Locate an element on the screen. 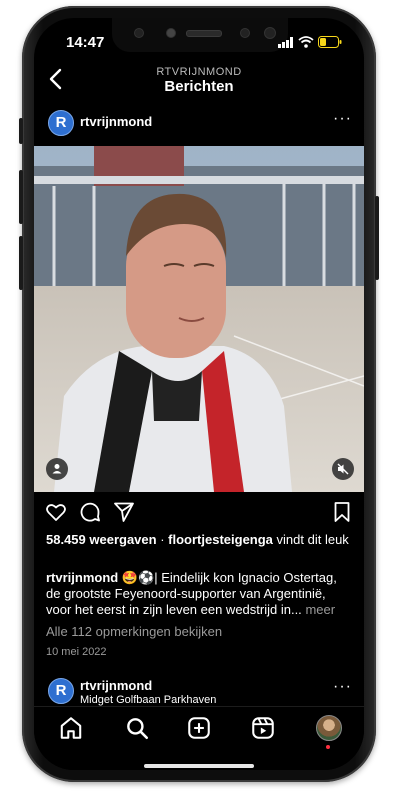  phone-volume-up-button is located at coordinates (21, 197).